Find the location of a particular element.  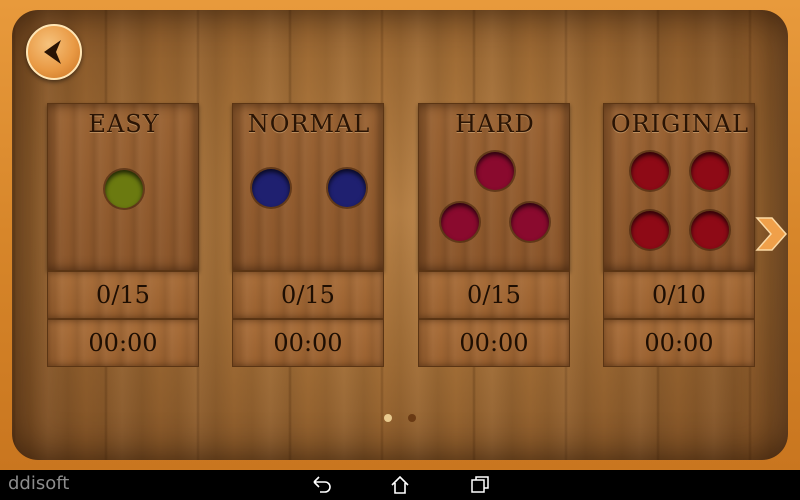

nav-home-icon is located at coordinates (400, 485).